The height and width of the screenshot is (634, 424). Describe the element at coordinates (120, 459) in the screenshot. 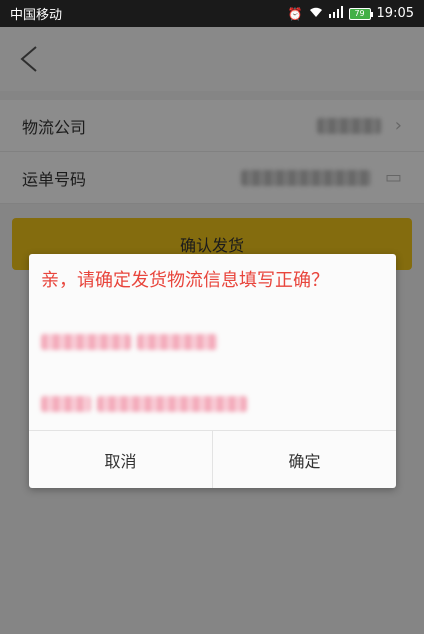

I see `cancel-button: 取消` at that location.